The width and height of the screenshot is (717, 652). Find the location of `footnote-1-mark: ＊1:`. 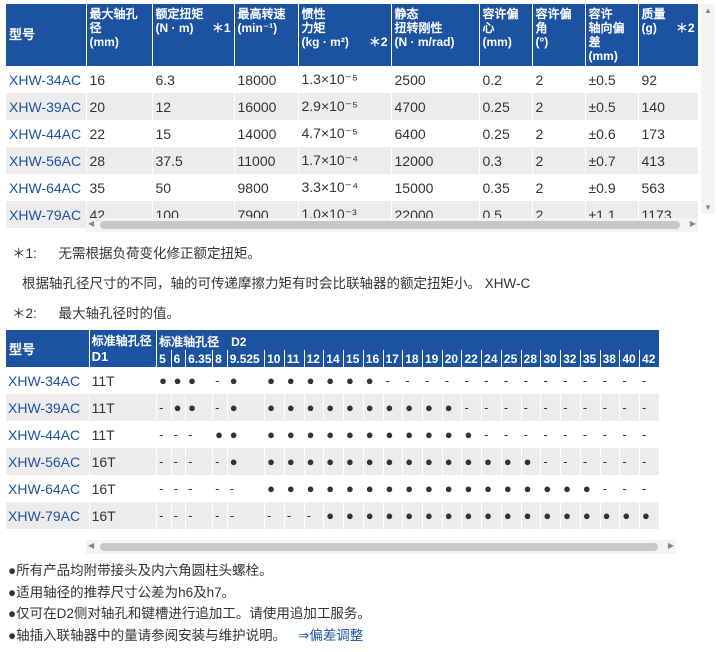

footnote-1-mark: ＊1: is located at coordinates (24, 253).